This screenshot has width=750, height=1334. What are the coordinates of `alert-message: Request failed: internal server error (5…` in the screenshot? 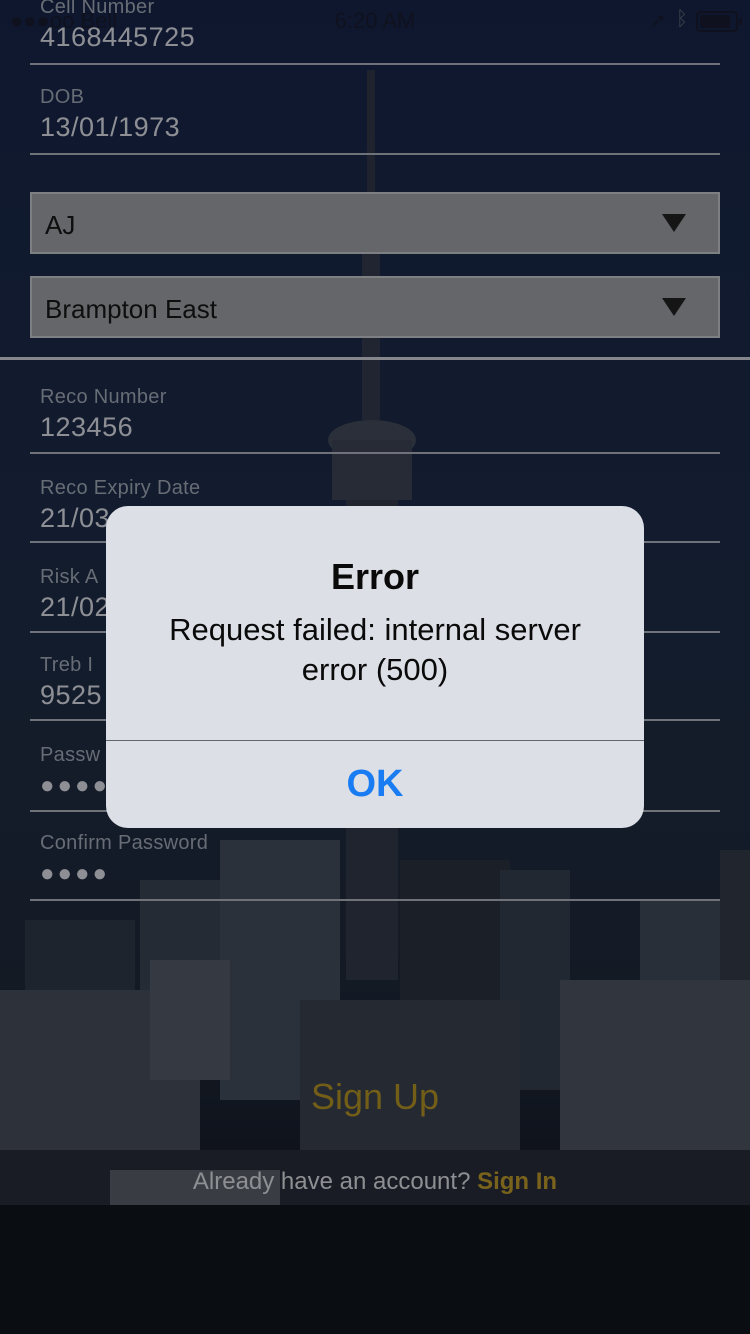 It's located at (375, 649).